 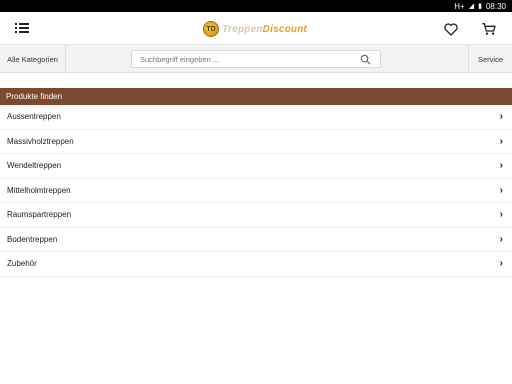 I want to click on search-box, so click(x=256, y=59).